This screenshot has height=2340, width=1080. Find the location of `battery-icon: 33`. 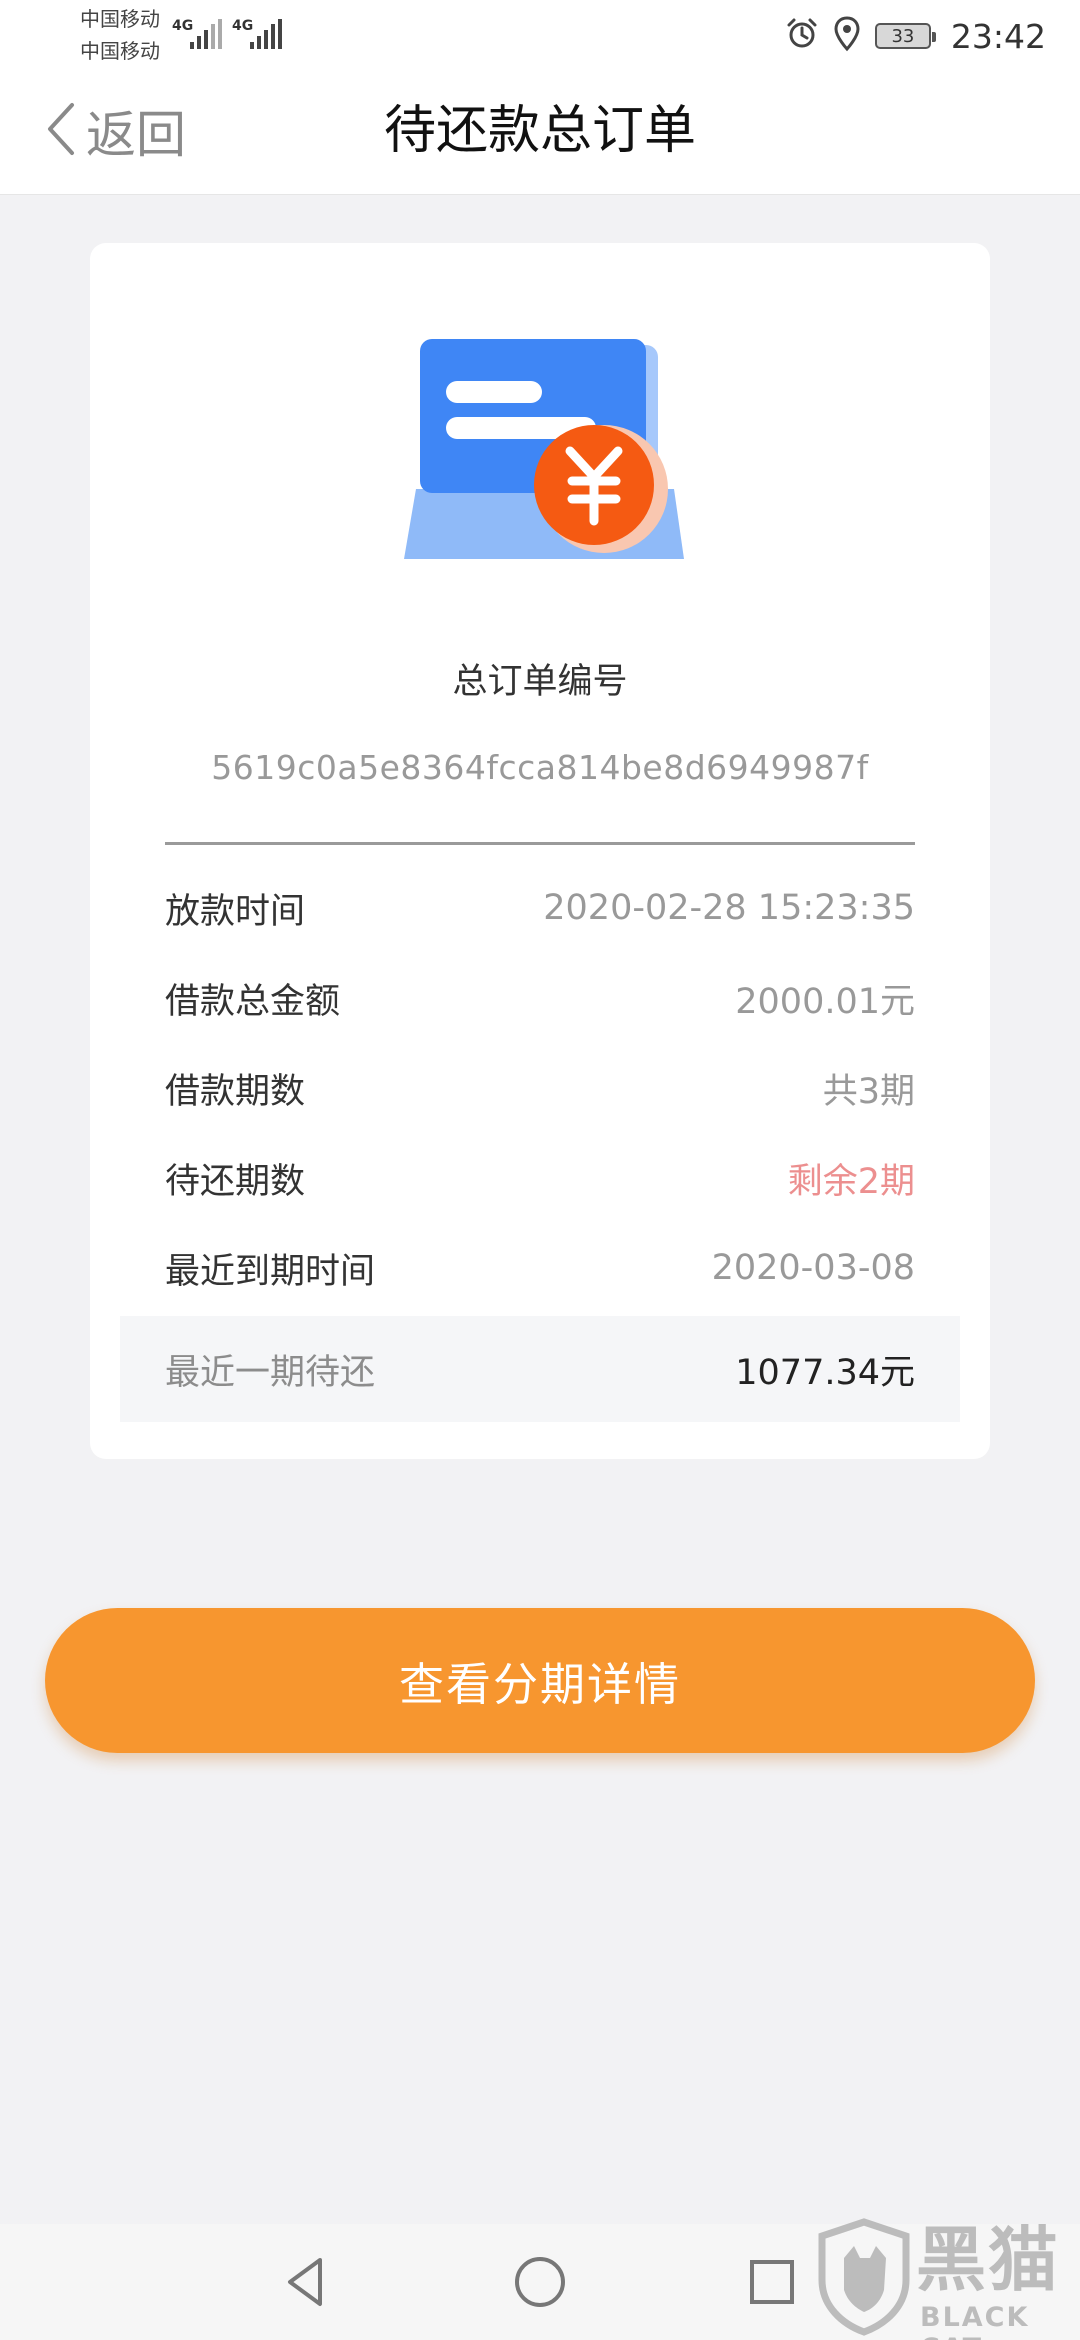

battery-icon: 33 is located at coordinates (905, 36).